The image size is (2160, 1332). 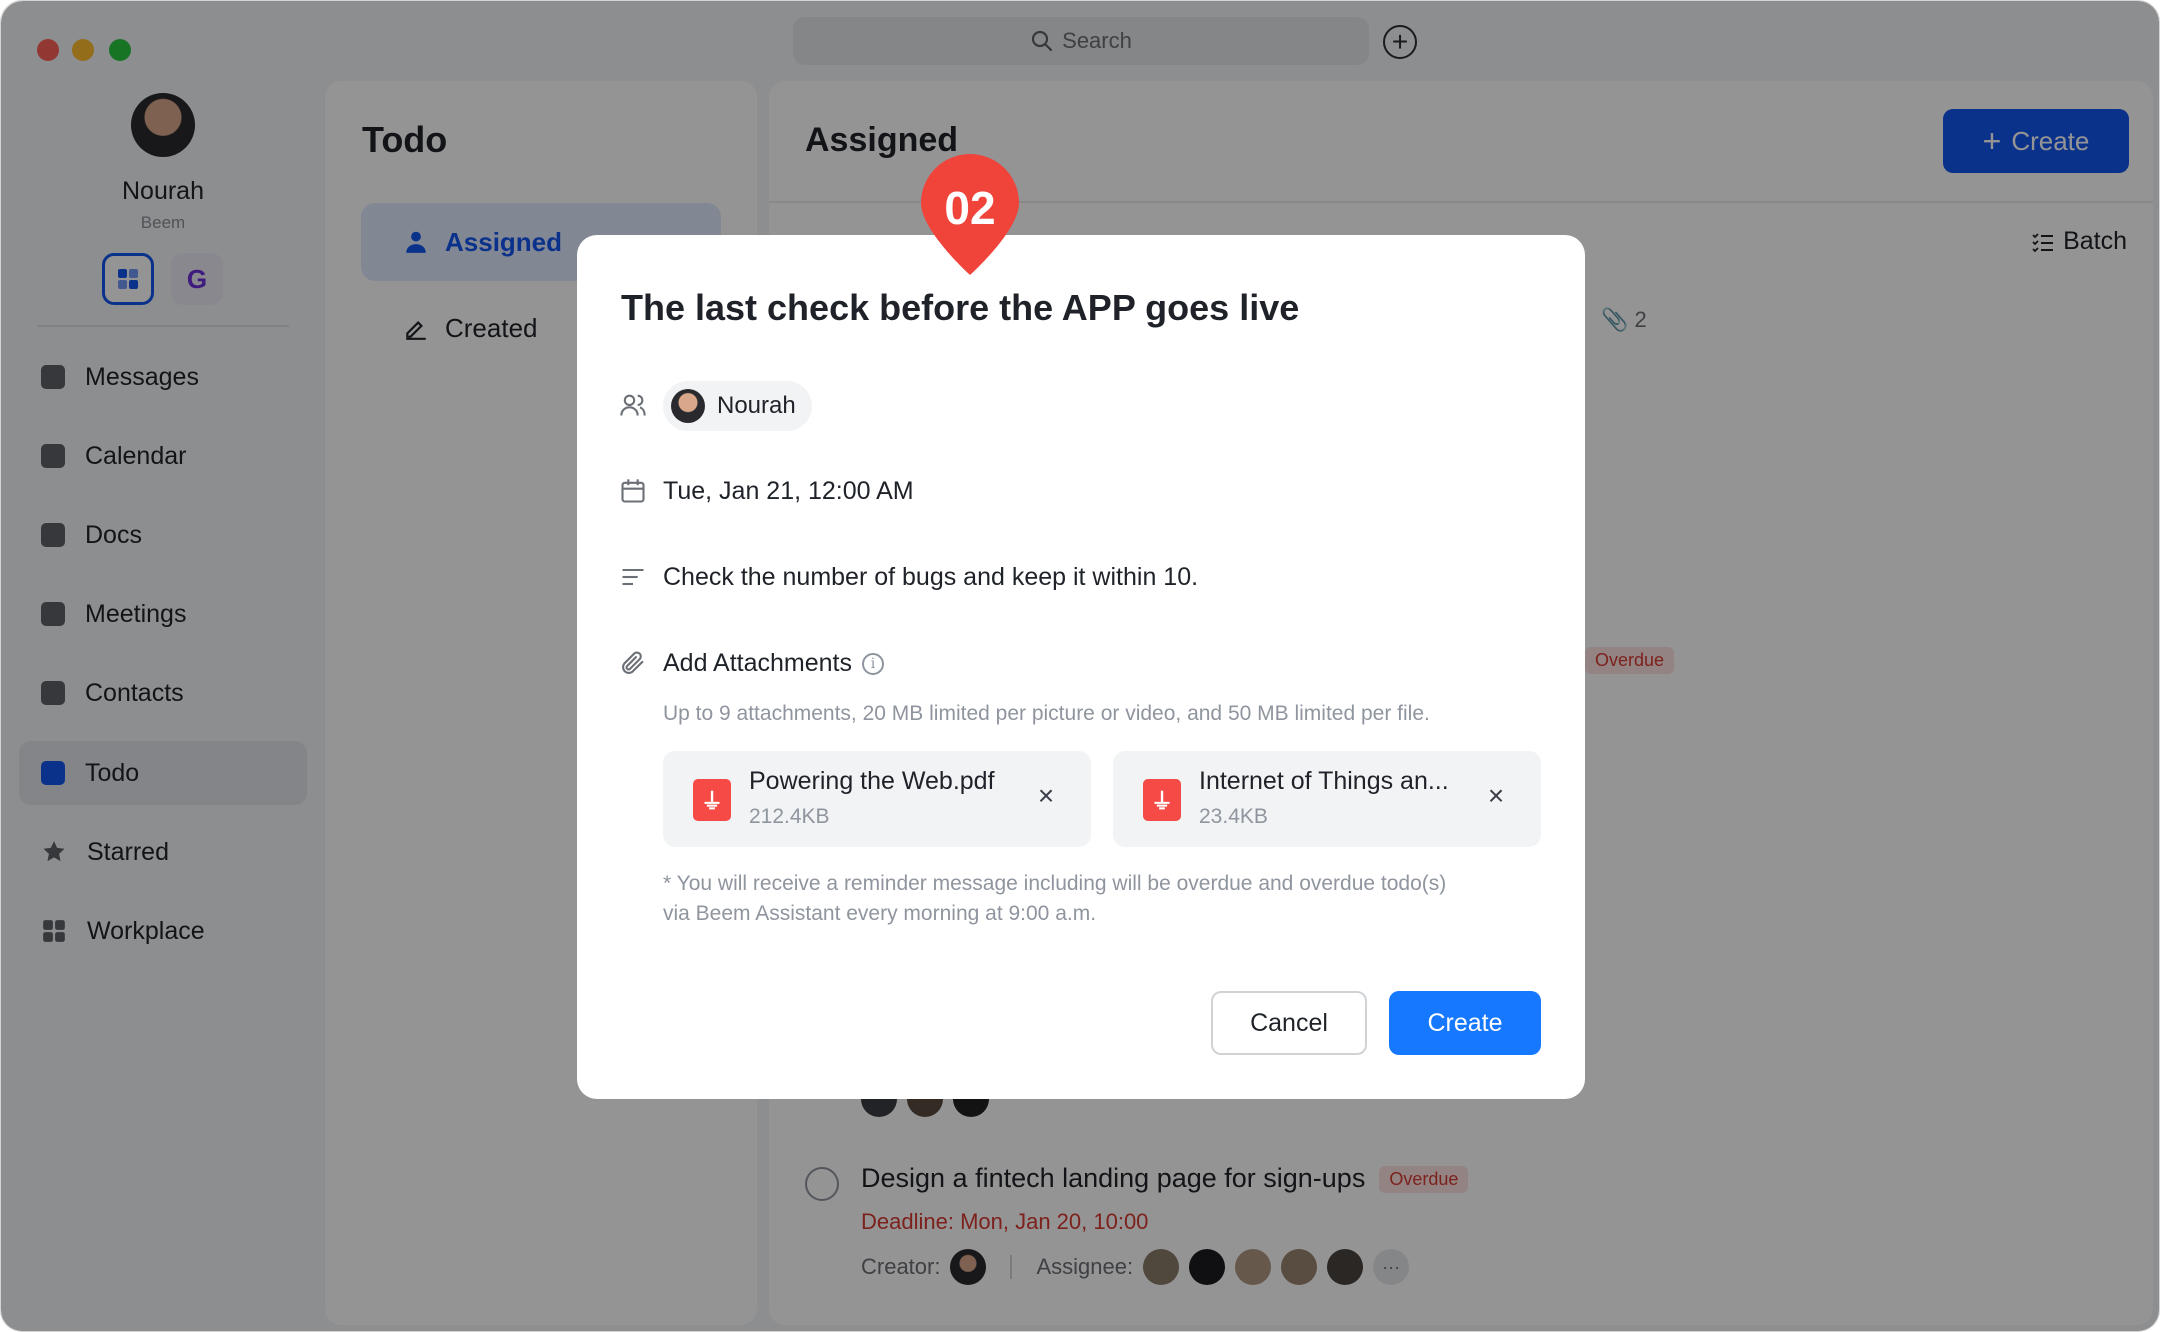 I want to click on step-marker: 02, so click(x=970, y=214).